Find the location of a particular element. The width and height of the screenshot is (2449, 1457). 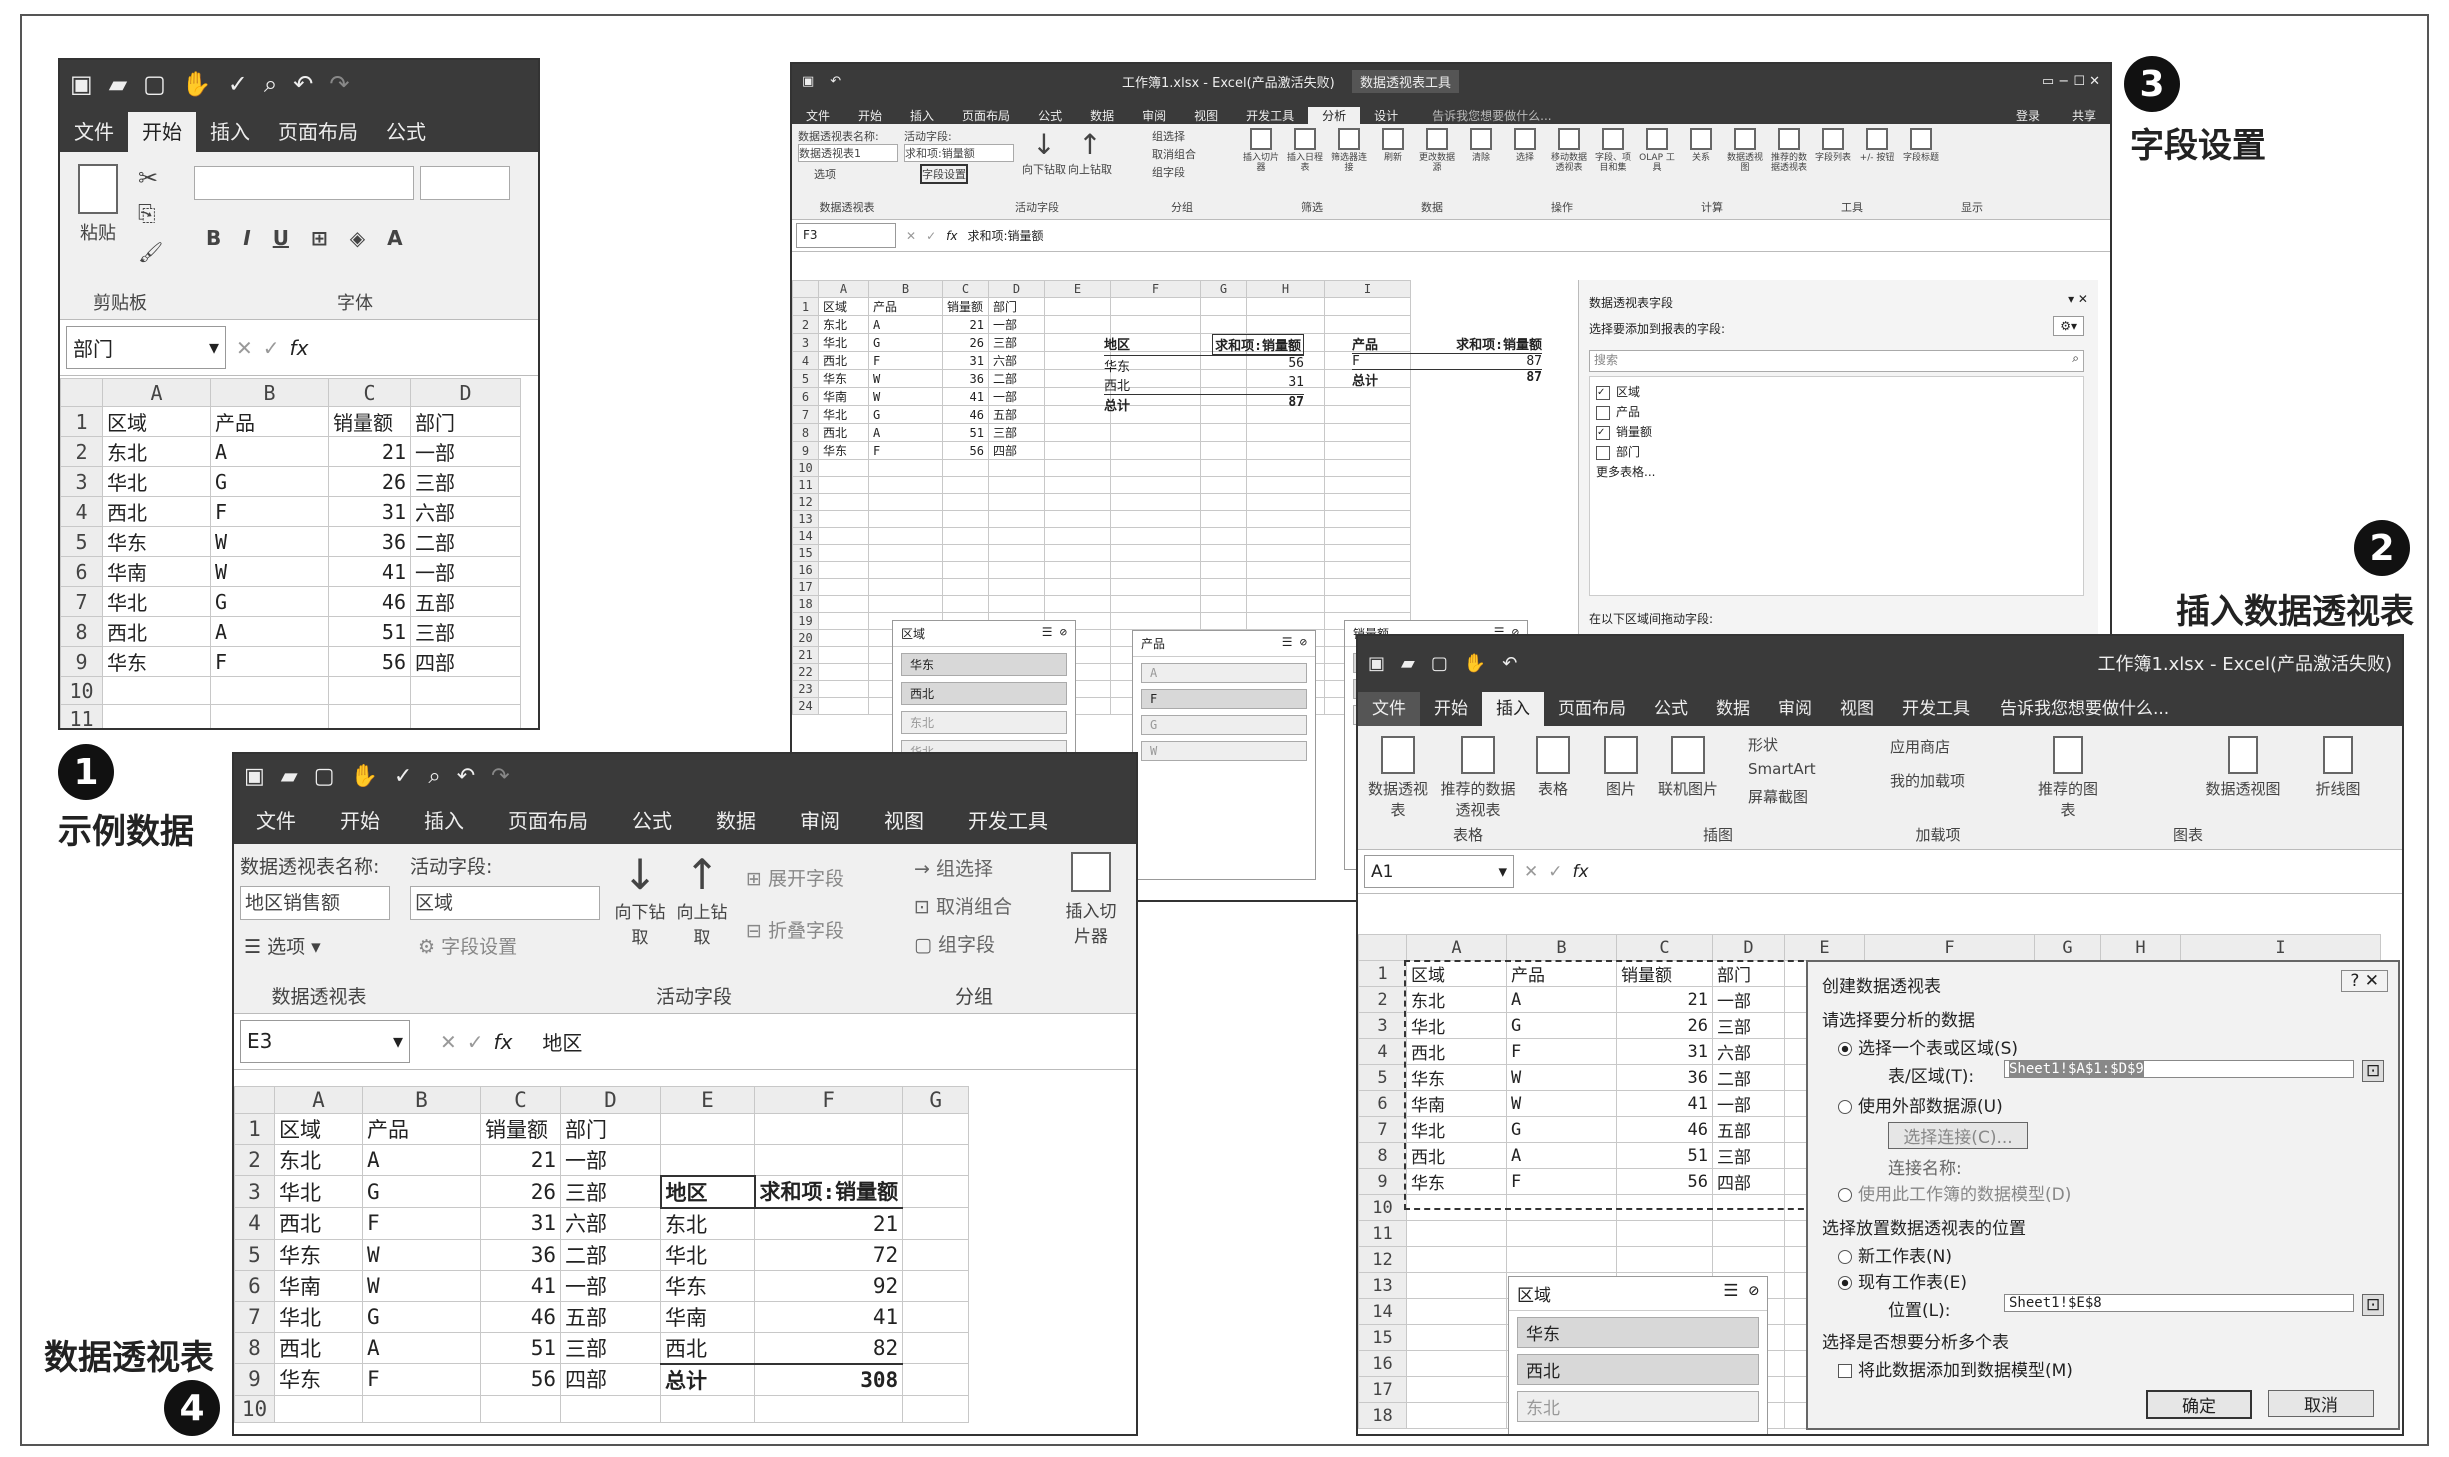

name-box: 部门 ▾ is located at coordinates (146, 347).